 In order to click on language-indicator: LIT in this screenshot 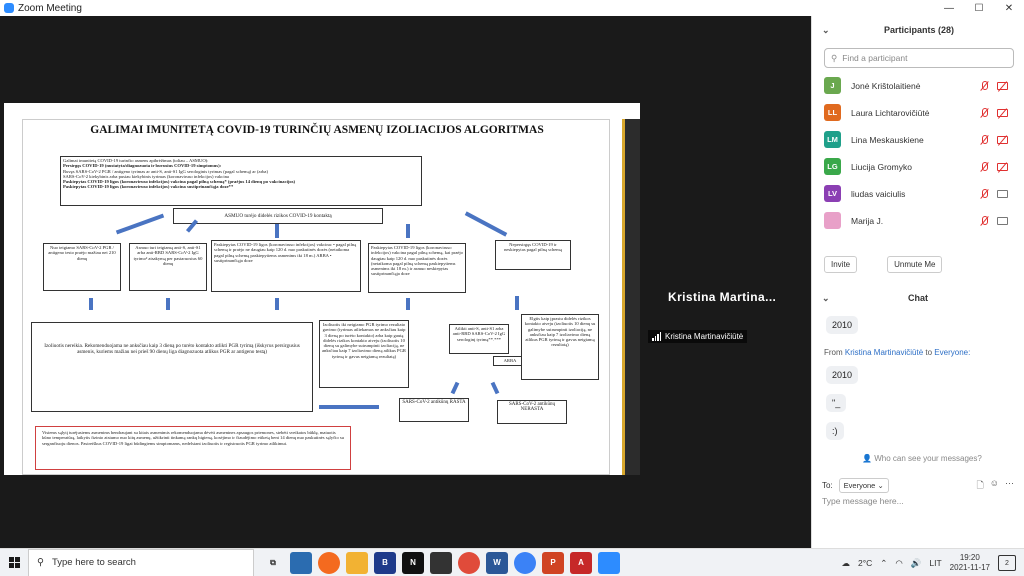, I will do `click(935, 563)`.